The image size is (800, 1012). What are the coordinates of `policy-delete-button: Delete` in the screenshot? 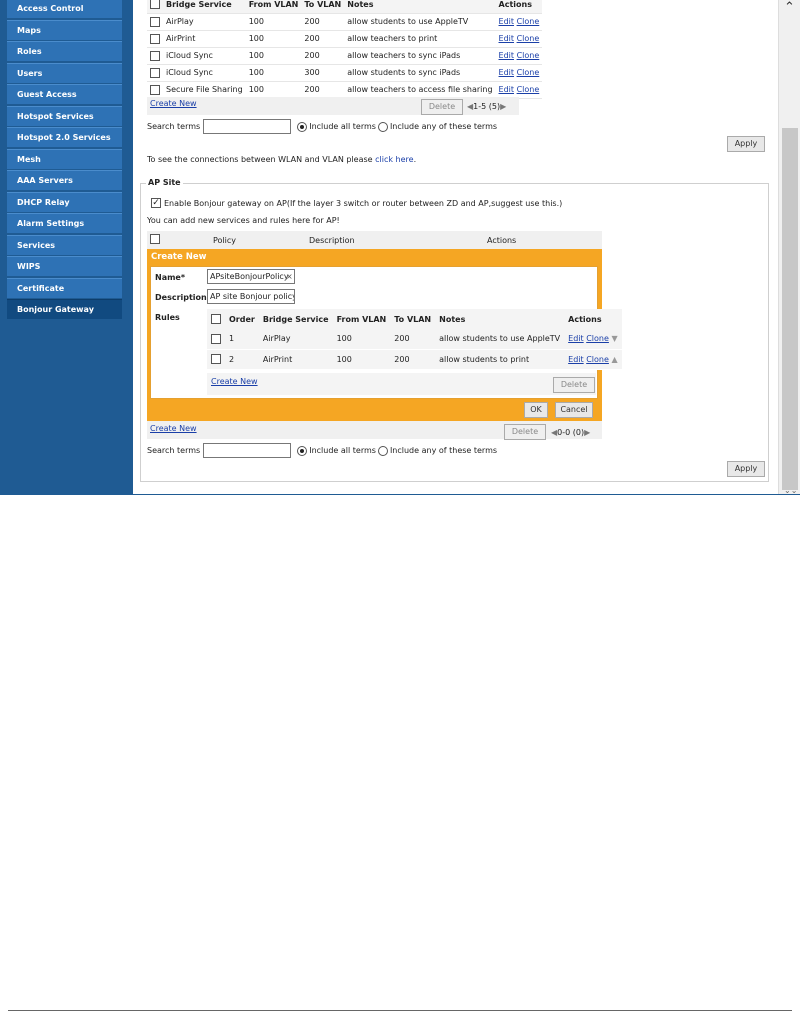 It's located at (525, 432).